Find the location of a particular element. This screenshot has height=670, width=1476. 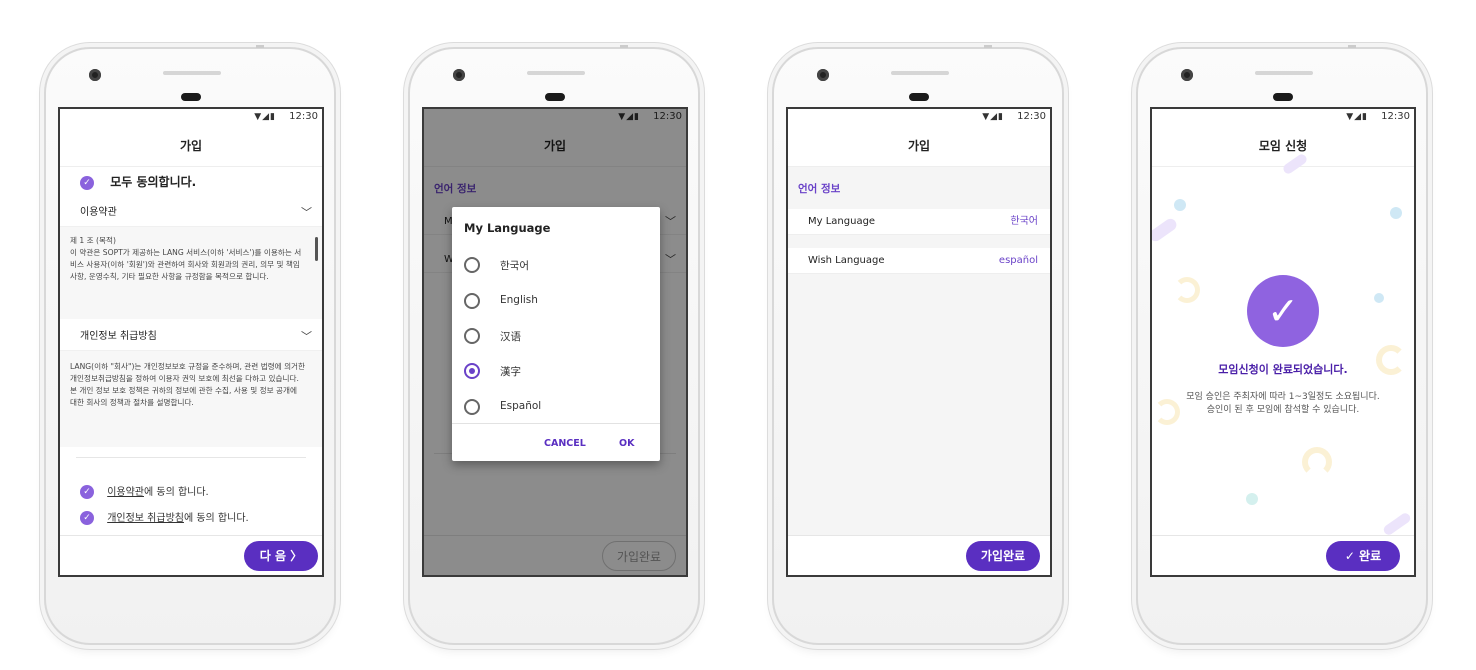

radio-selected-icon is located at coordinates (472, 371).